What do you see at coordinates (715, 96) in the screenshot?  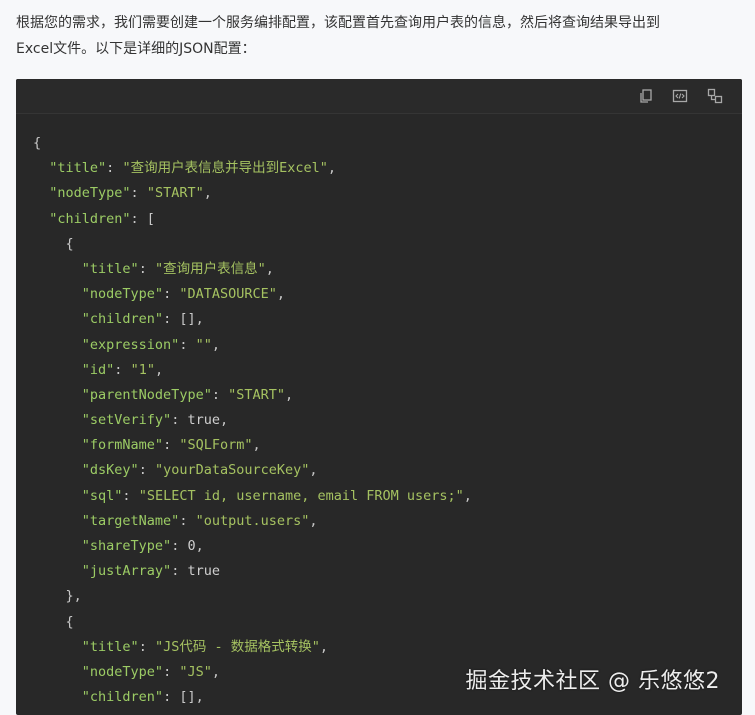 I see `layout-icon` at bounding box center [715, 96].